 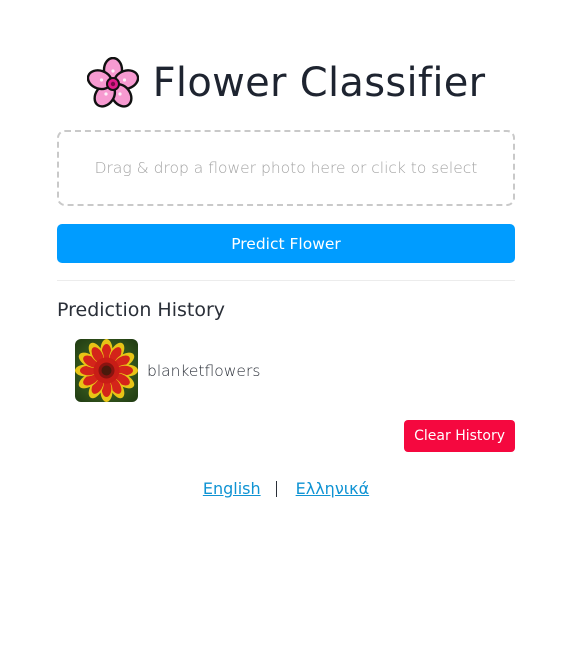 I want to click on page-title: Flower Classifier, so click(x=319, y=83).